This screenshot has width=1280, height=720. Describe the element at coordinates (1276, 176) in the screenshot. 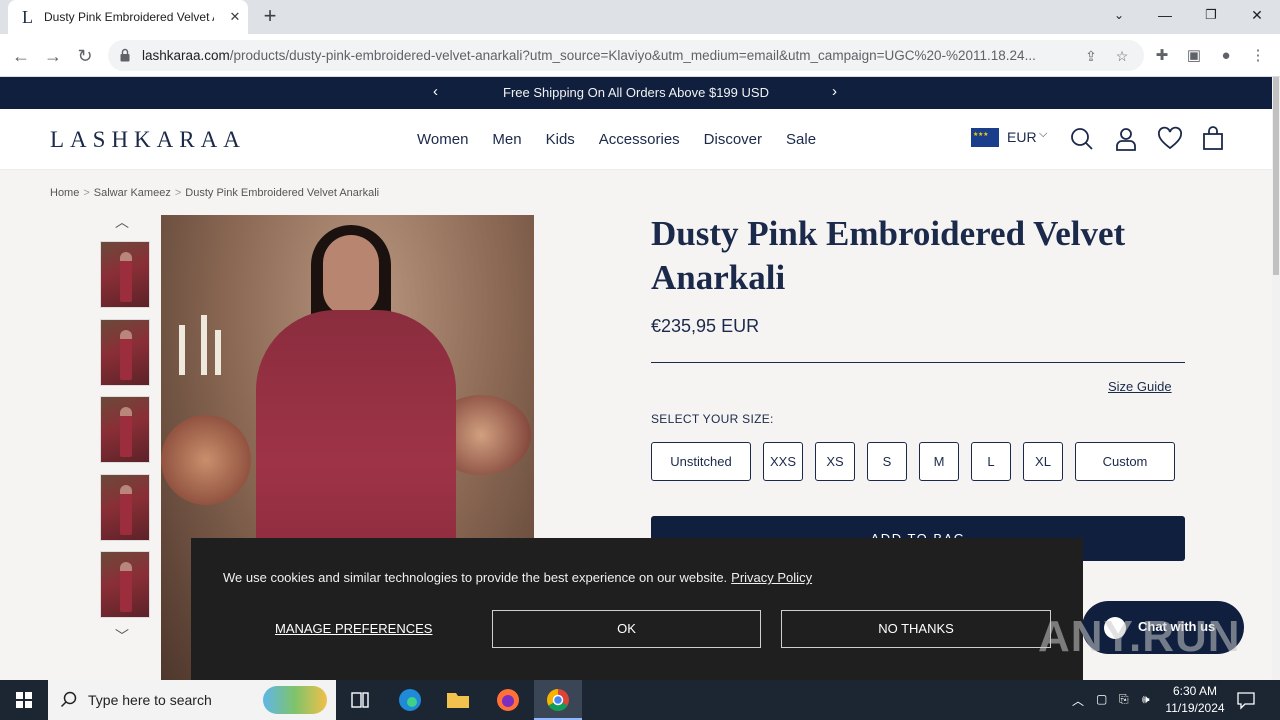

I see `scrollbar-thumb` at that location.